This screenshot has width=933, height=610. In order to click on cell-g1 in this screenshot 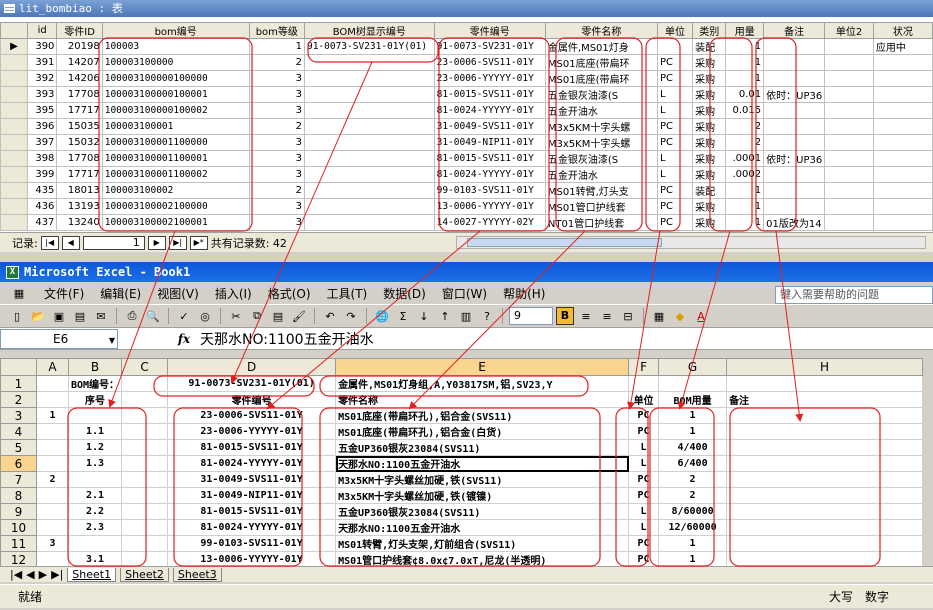, I will do `click(693, 383)`.